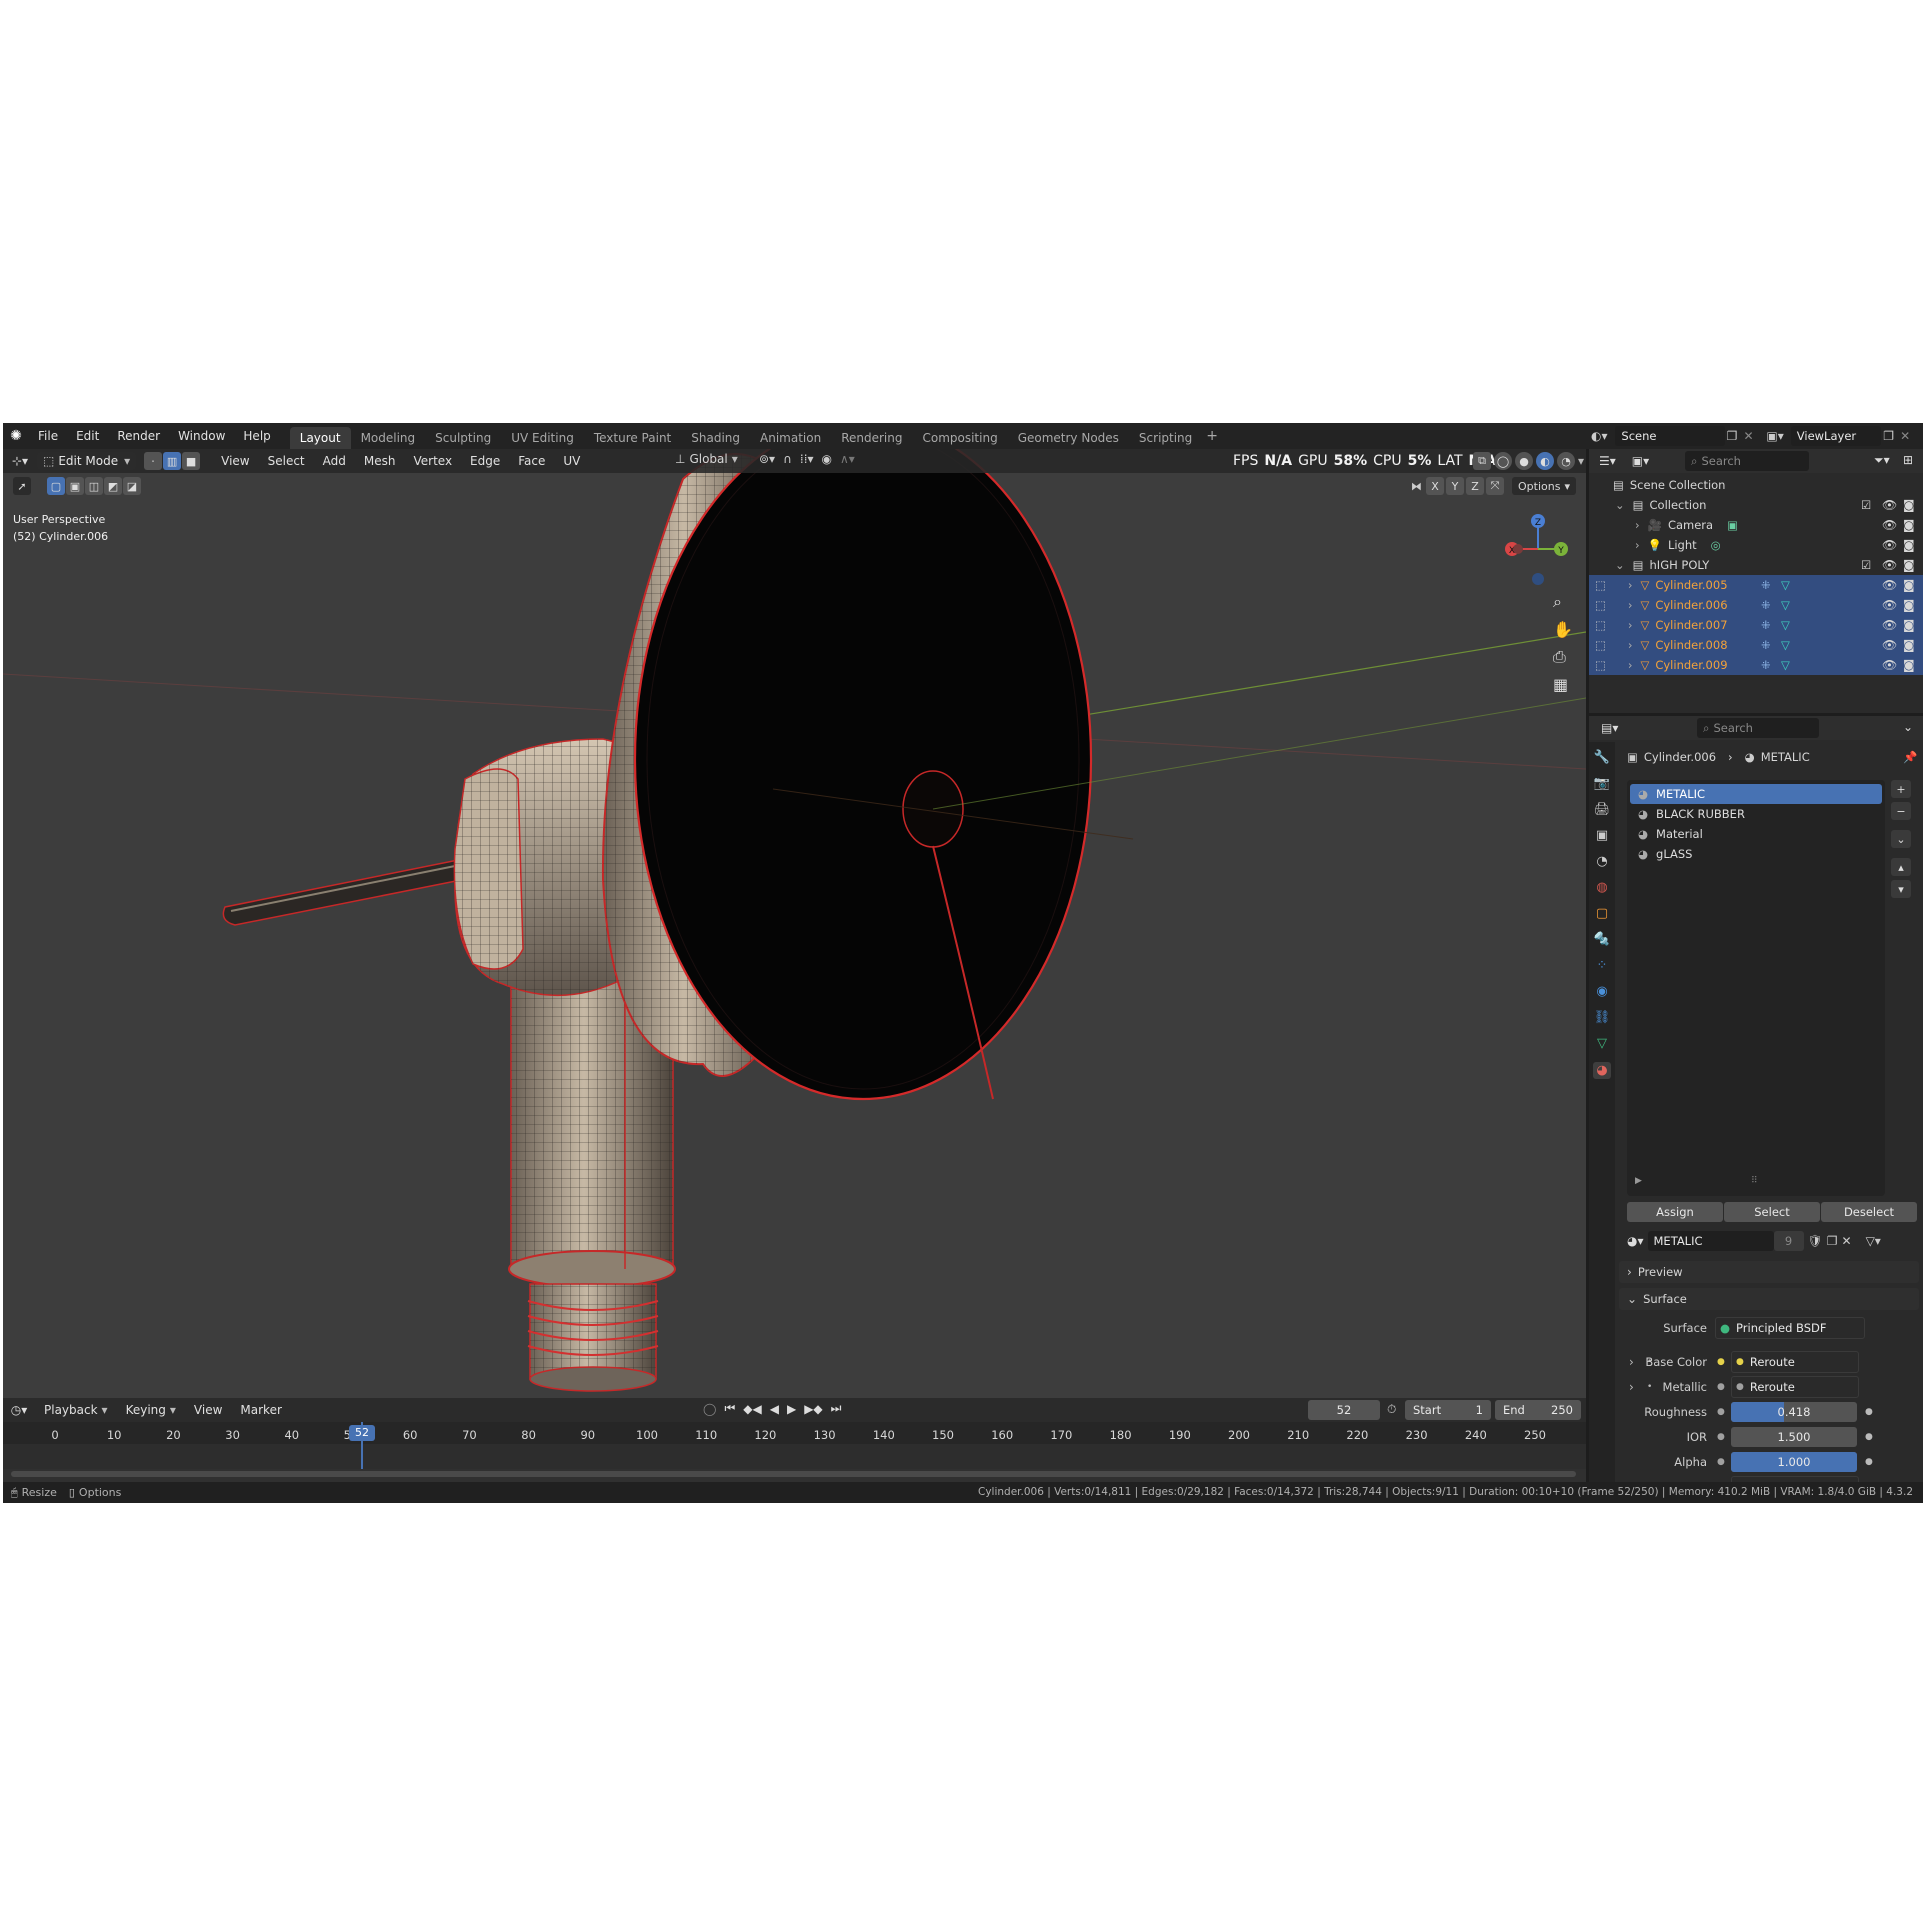  I want to click on scene-tab-icon: ◔, so click(1601, 861).